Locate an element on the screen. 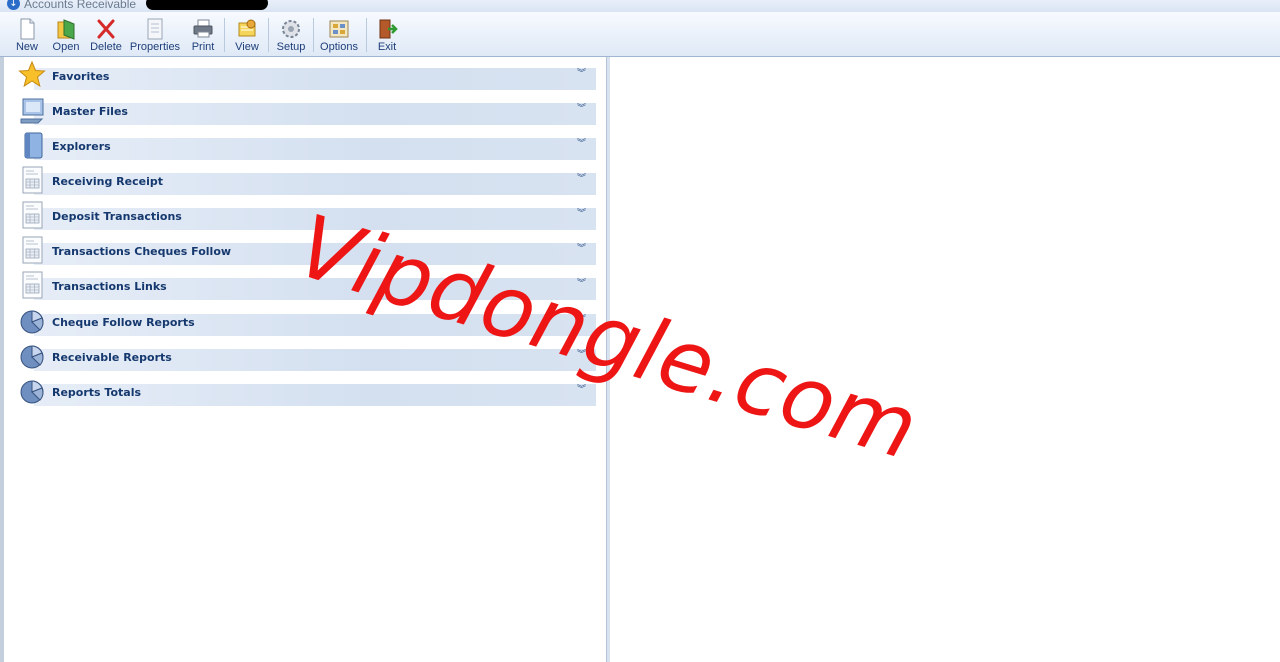 The image size is (1280, 662). setup-button: Setup is located at coordinates (291, 37).